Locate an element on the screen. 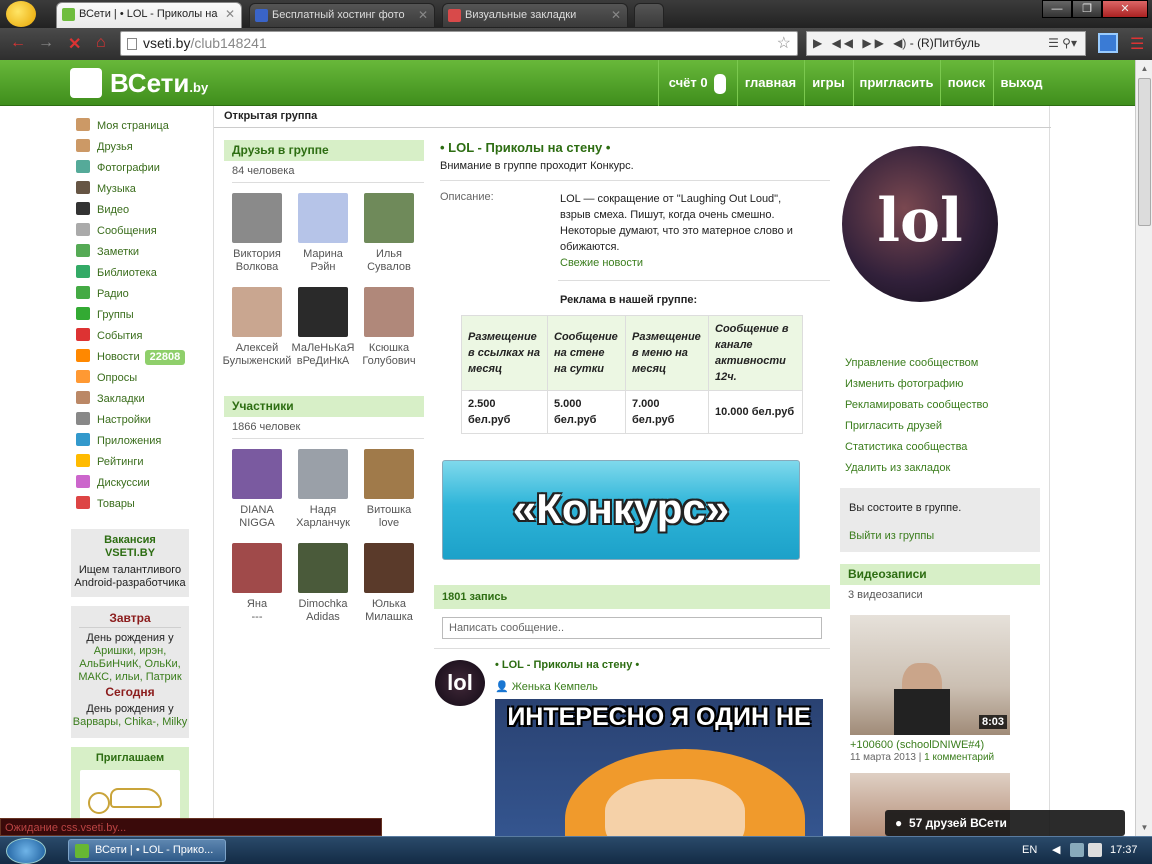 The width and height of the screenshot is (1152, 864). member-card: Витошка love is located at coordinates (389, 489).